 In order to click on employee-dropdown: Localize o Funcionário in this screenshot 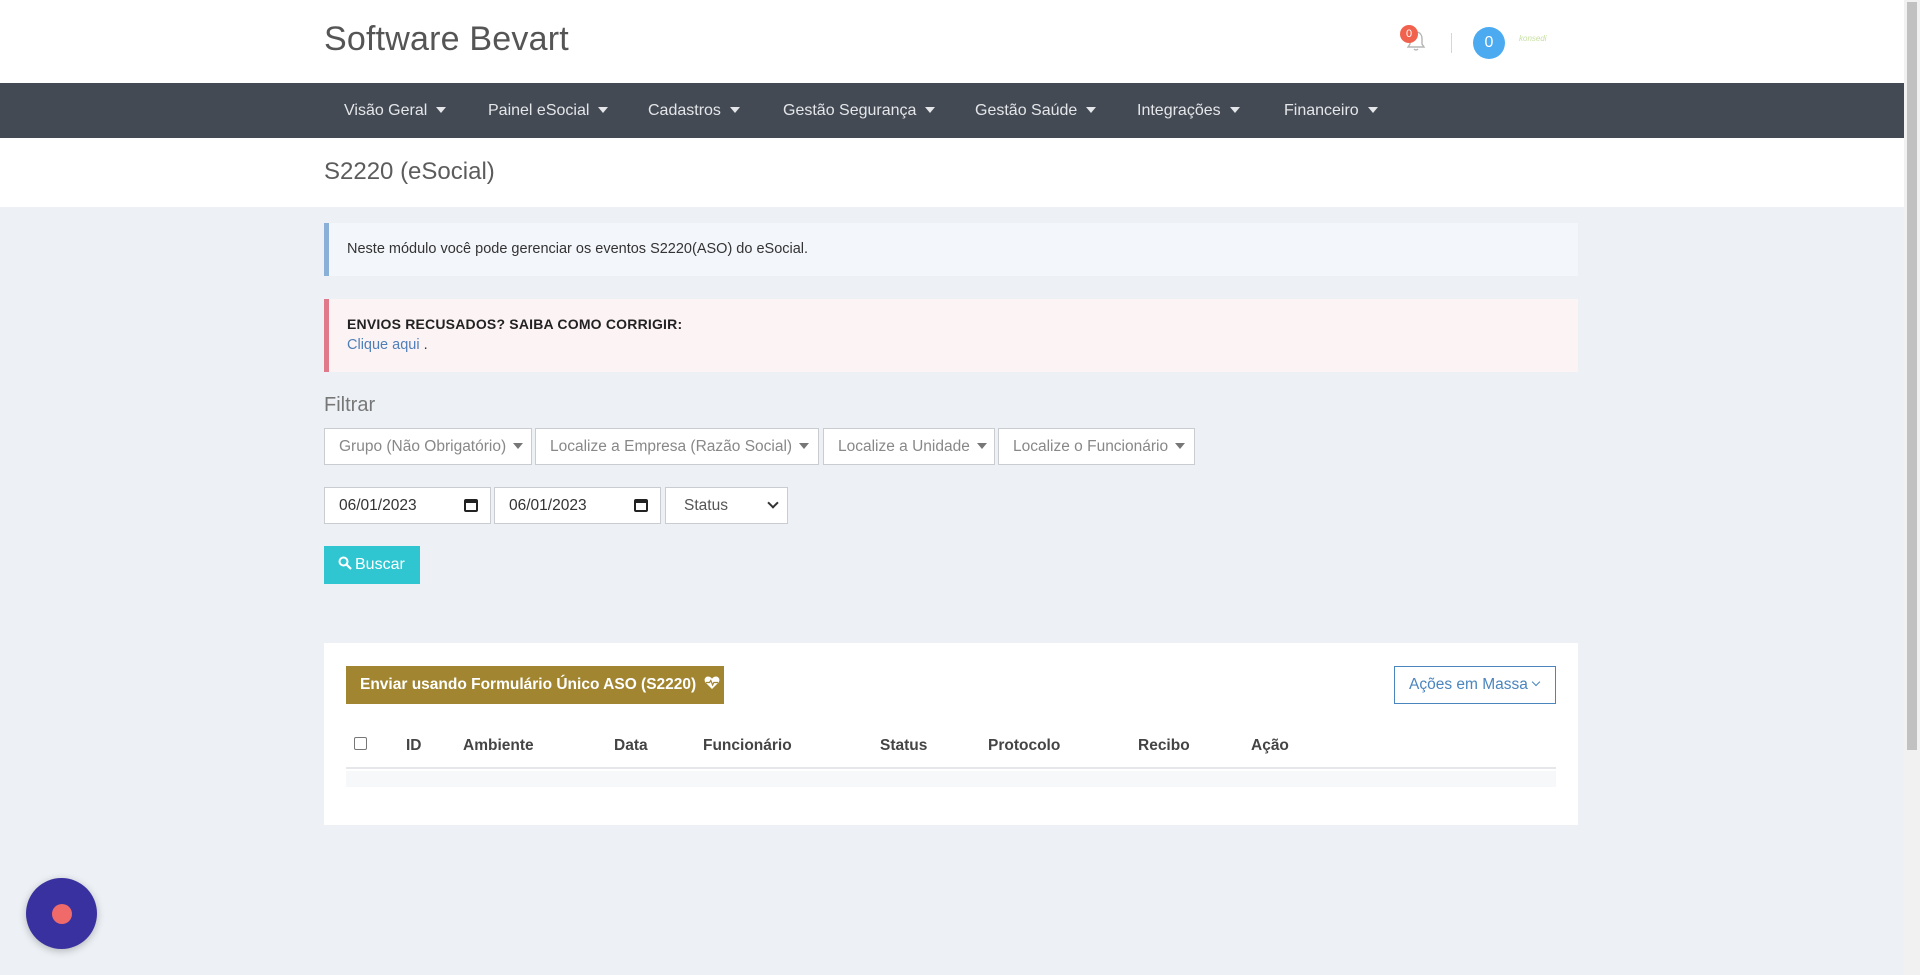, I will do `click(1096, 446)`.